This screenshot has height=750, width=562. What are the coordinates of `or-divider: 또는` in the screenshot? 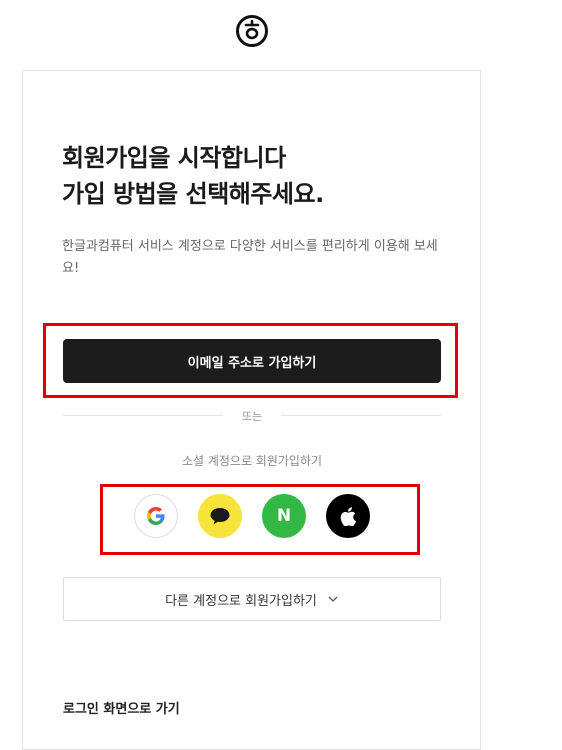 It's located at (252, 415).